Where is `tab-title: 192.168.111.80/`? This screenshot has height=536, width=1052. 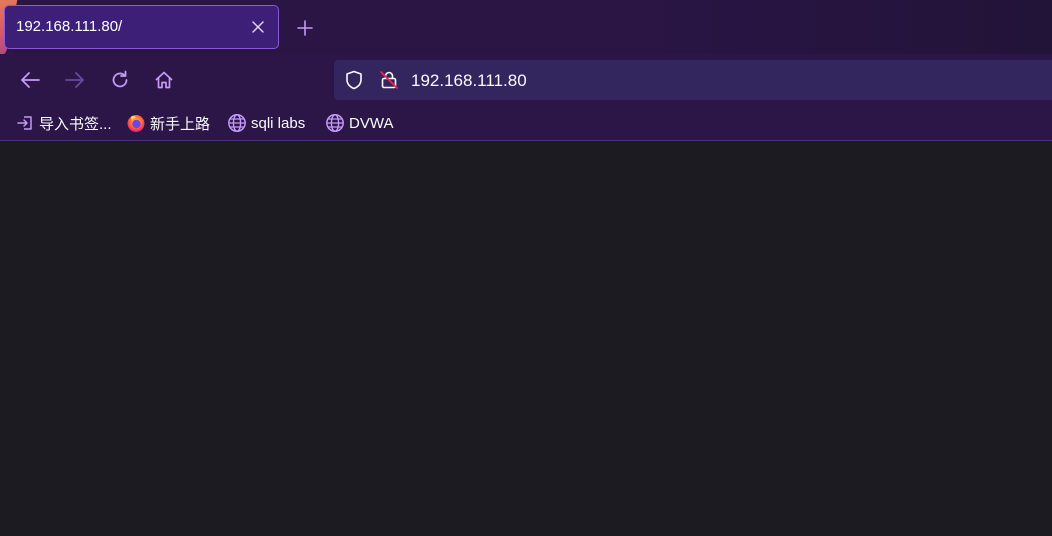
tab-title: 192.168.111.80/ is located at coordinates (69, 26).